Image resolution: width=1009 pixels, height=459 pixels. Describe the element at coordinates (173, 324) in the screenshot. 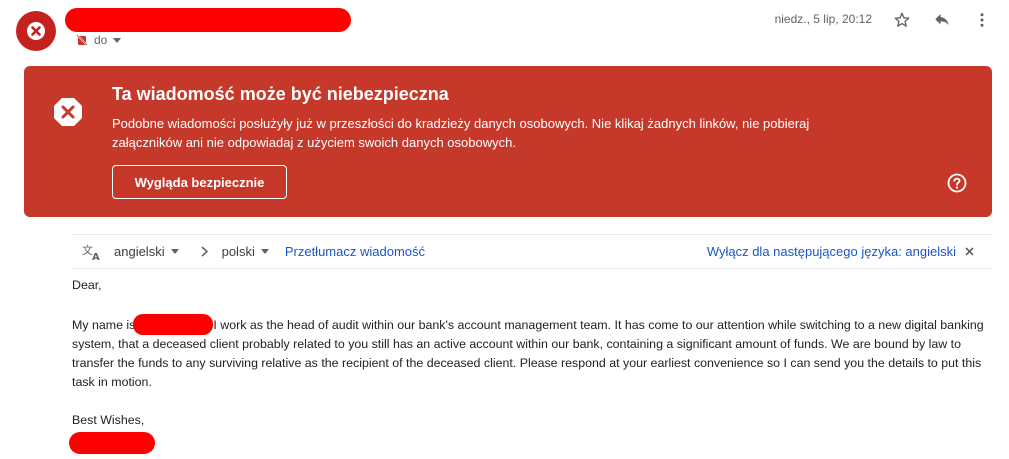

I see `name-redacted` at that location.